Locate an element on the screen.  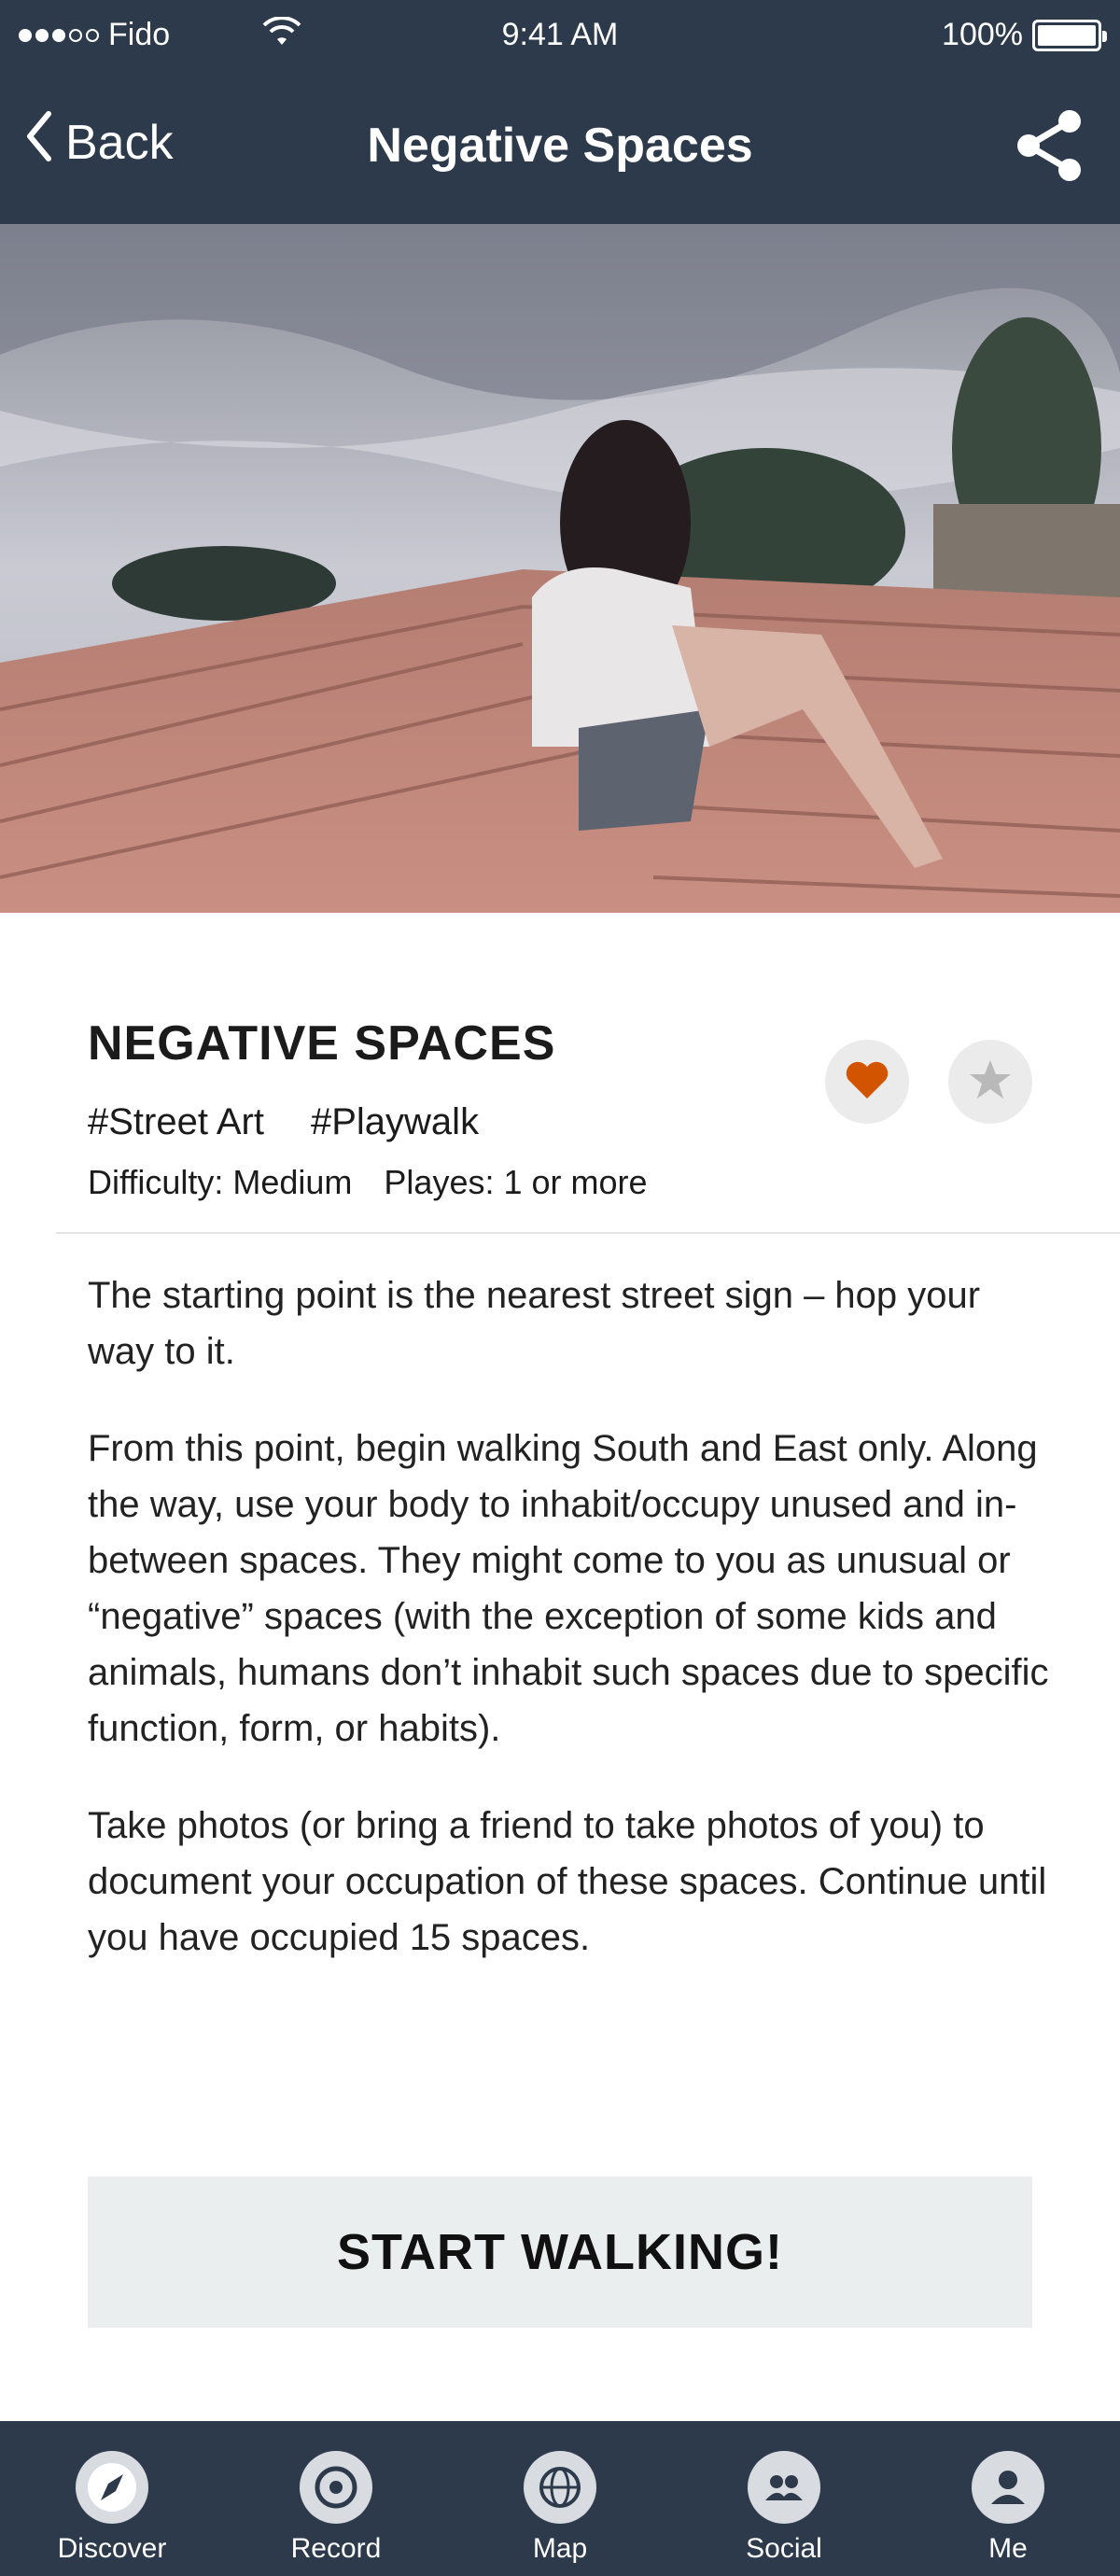
top-bar: Fido 9:41 AM 100% Back Negative Spaces is located at coordinates (560, 112).